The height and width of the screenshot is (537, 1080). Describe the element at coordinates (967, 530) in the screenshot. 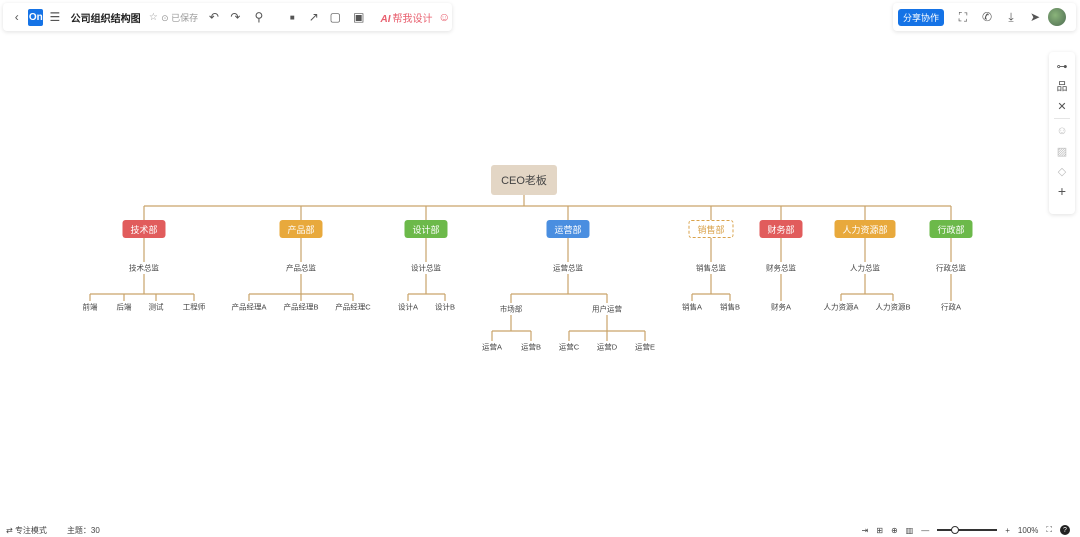

I see `zoom-slider` at that location.